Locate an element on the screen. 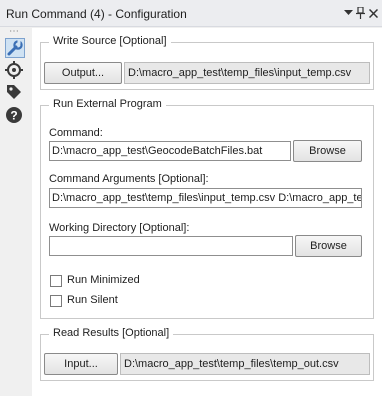  read-results-legend: Read Results [Optional] is located at coordinates (111, 333).